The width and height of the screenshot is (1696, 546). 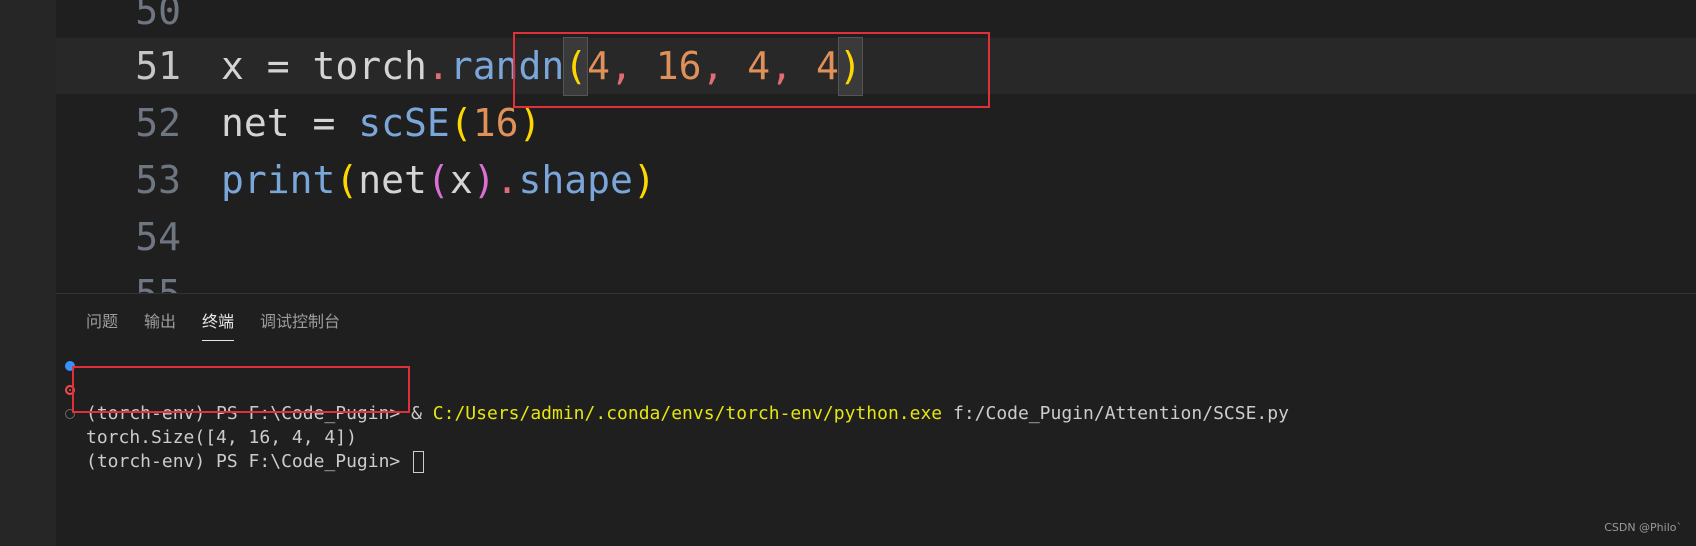 I want to click on line-code: x = torch.randn(4, 16, 4, 4), so click(x=542, y=66).